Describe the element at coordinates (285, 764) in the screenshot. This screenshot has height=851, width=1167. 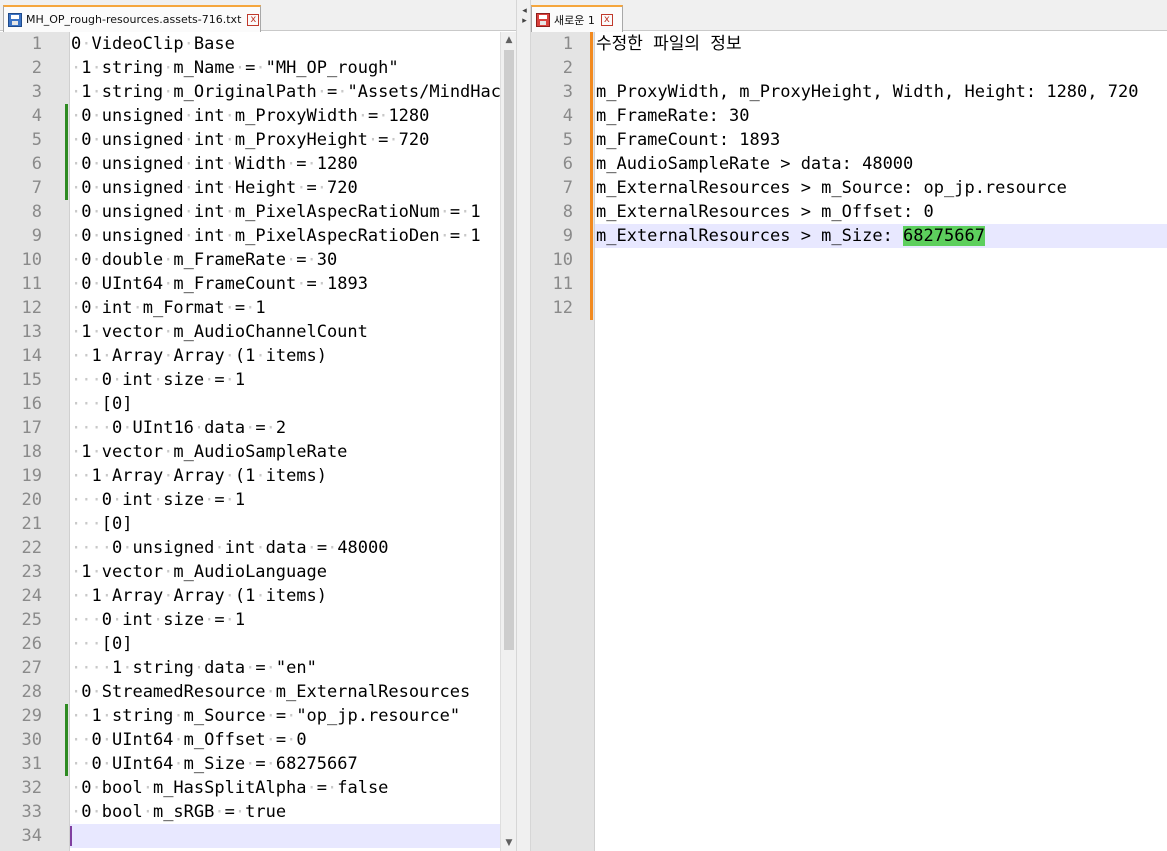
I see `code-line: ··0·UInt64·m_Size·=·68275667` at that location.